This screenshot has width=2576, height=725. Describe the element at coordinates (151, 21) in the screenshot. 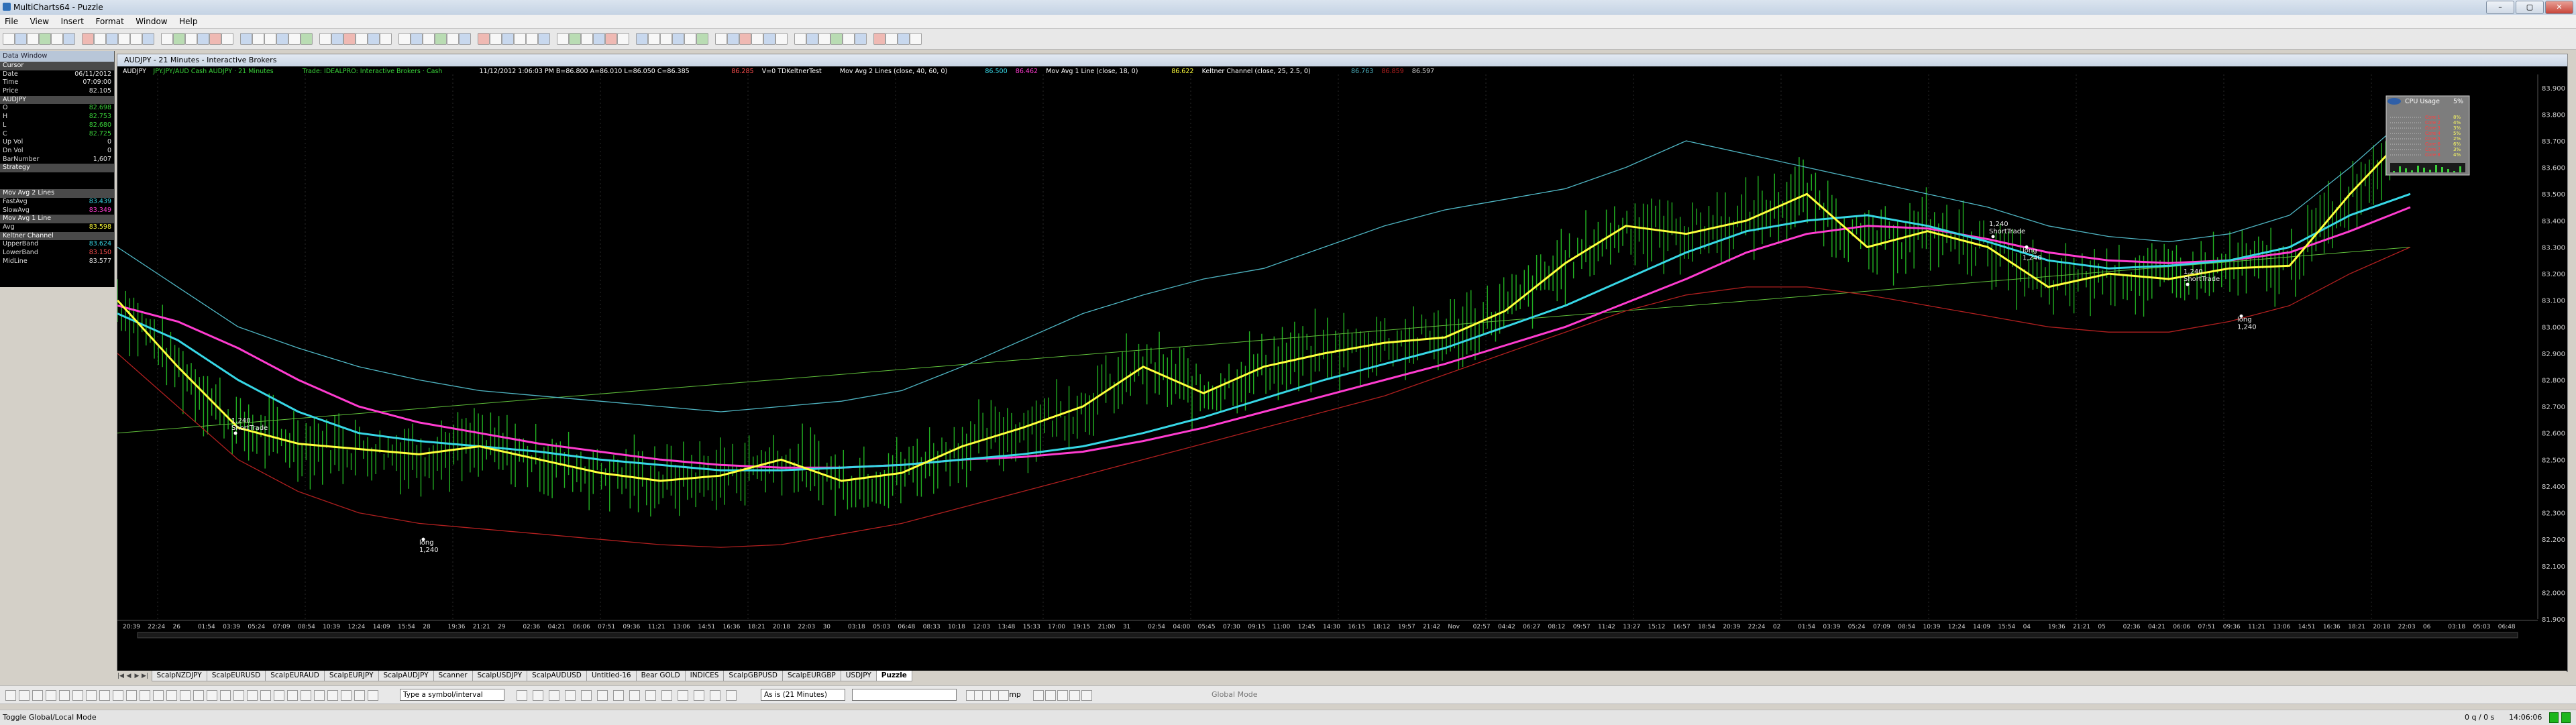

I see `menu-window: Window` at that location.